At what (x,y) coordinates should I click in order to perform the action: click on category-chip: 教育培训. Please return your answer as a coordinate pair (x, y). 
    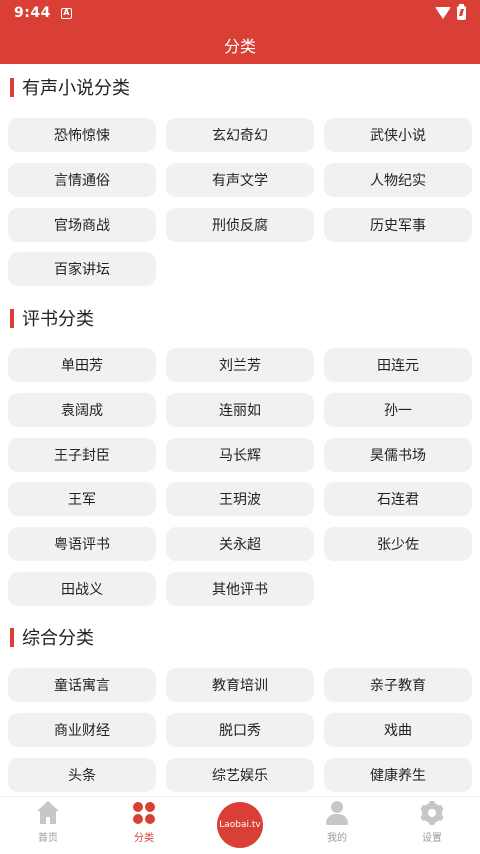
    Looking at the image, I should click on (240, 685).